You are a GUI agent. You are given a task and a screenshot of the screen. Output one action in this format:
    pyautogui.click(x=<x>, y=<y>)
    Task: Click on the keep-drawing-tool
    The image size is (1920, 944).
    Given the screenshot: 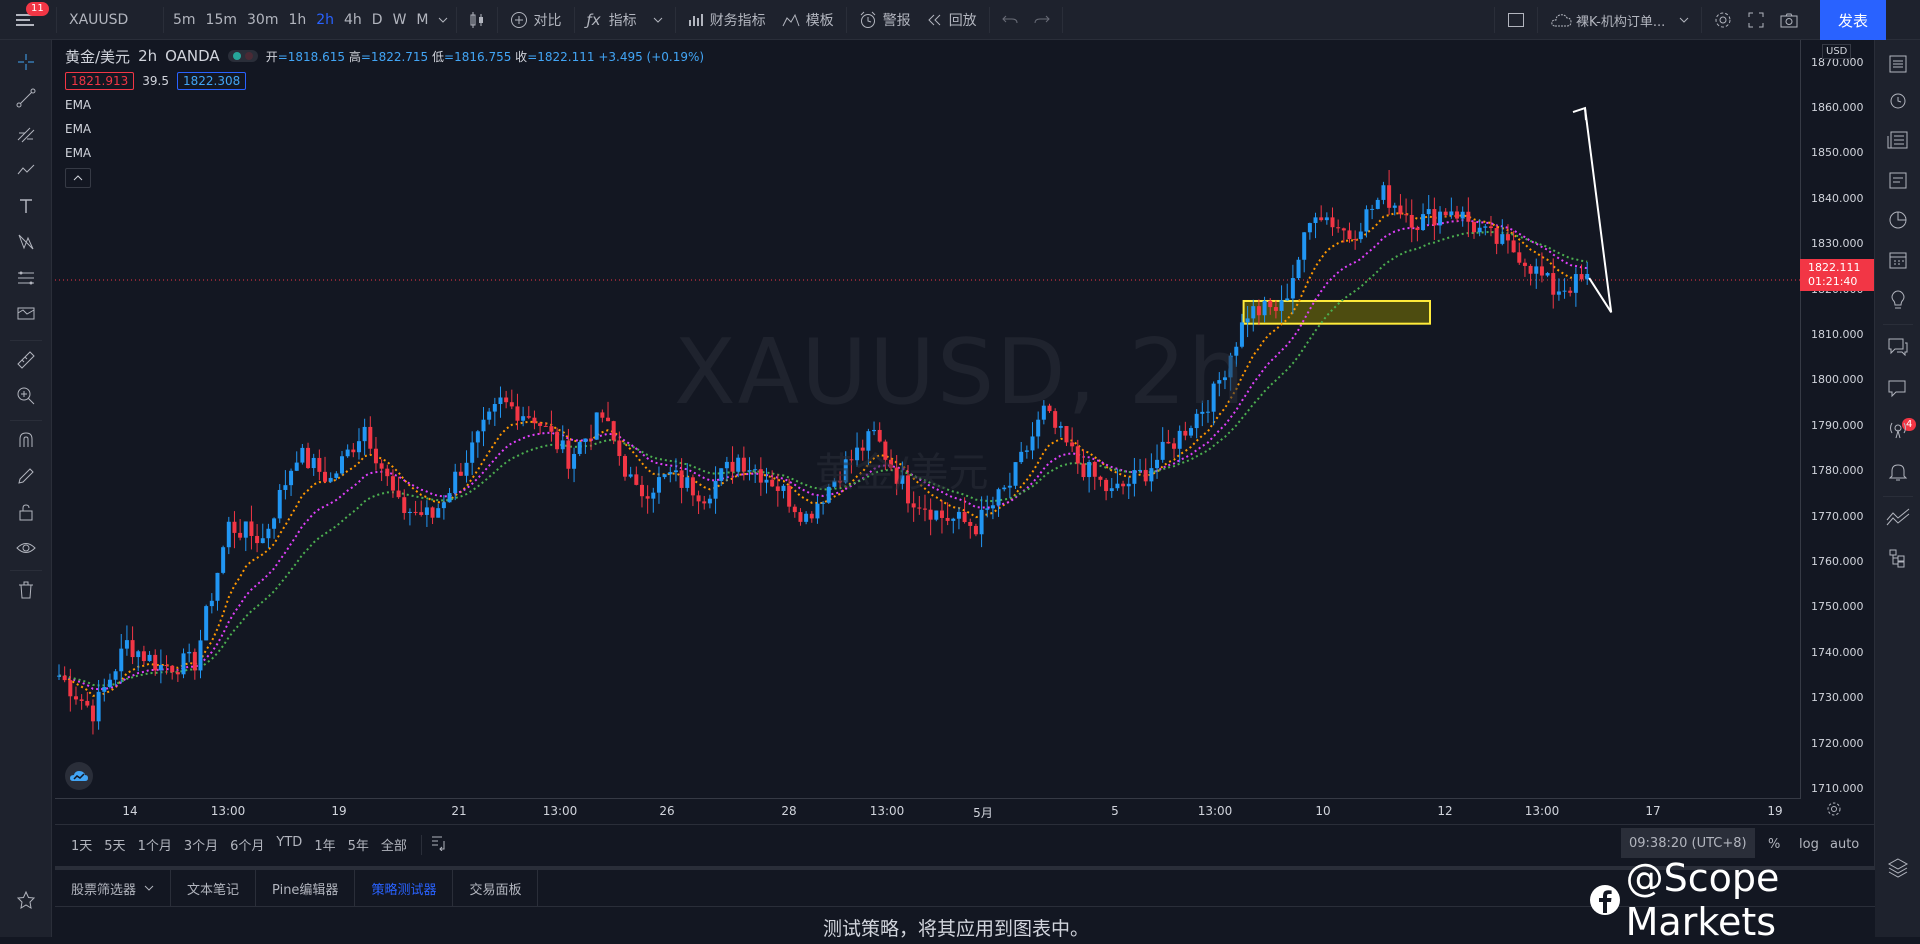 What is the action you would take?
    pyautogui.click(x=26, y=476)
    